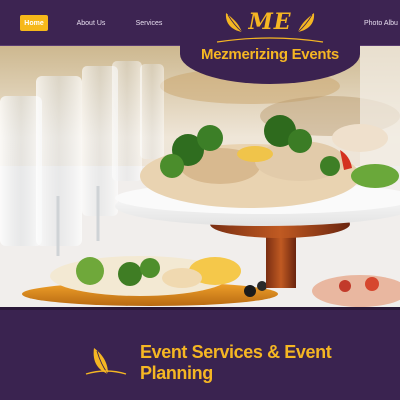 This screenshot has width=400, height=400. I want to click on leaf-left-icon, so click(234, 23).